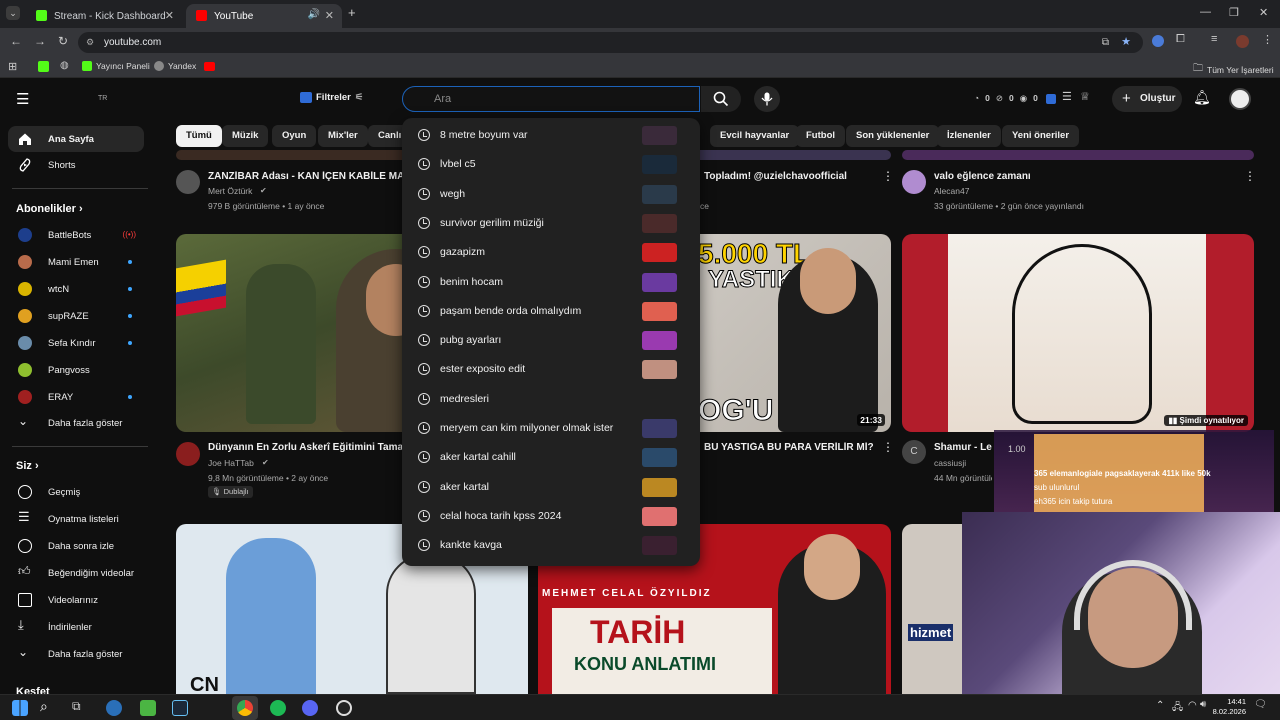 The width and height of the screenshot is (1280, 720). Describe the element at coordinates (310, 708) in the screenshot. I see `discord-icon` at that location.